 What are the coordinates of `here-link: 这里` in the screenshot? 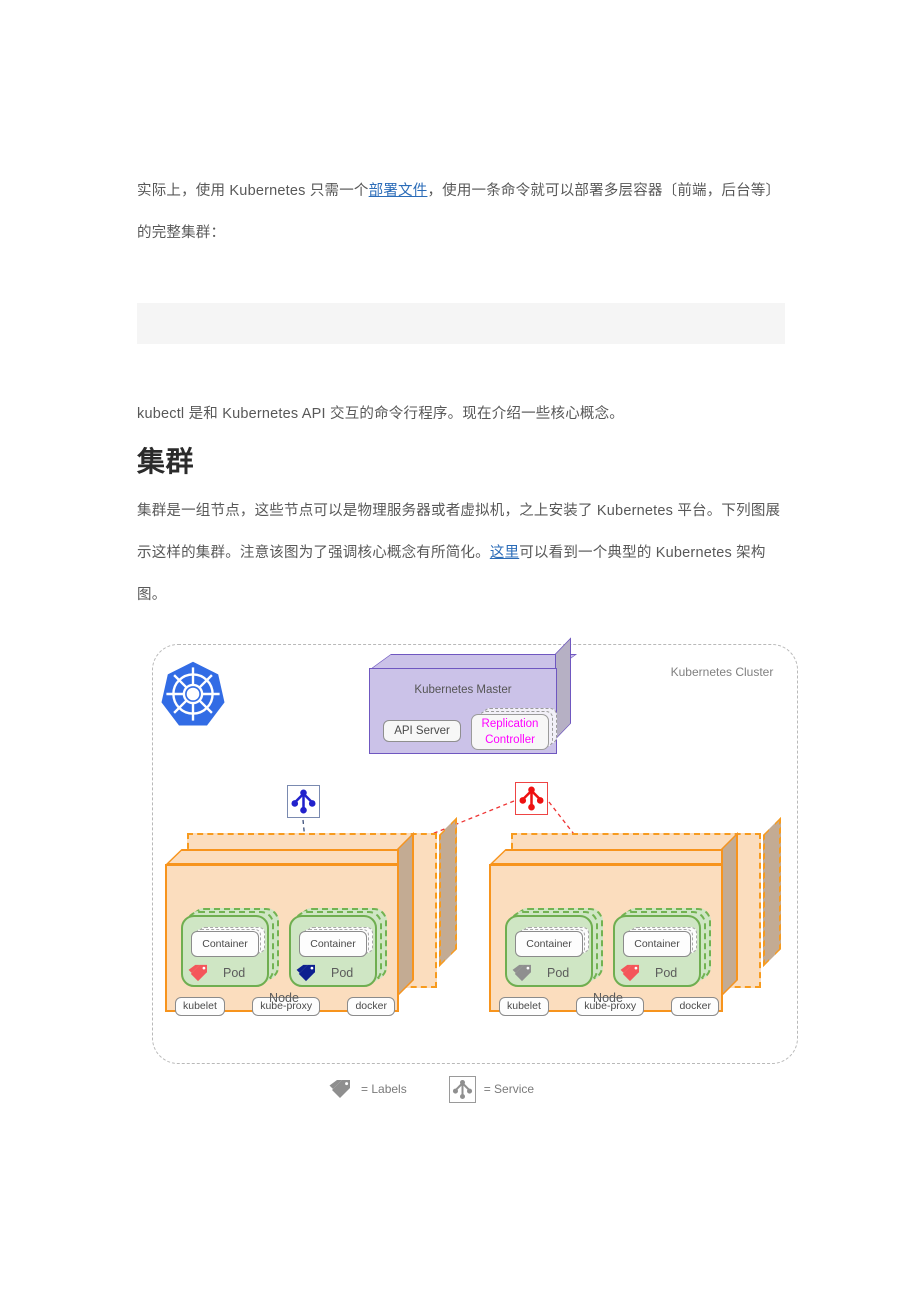 It's located at (504, 553).